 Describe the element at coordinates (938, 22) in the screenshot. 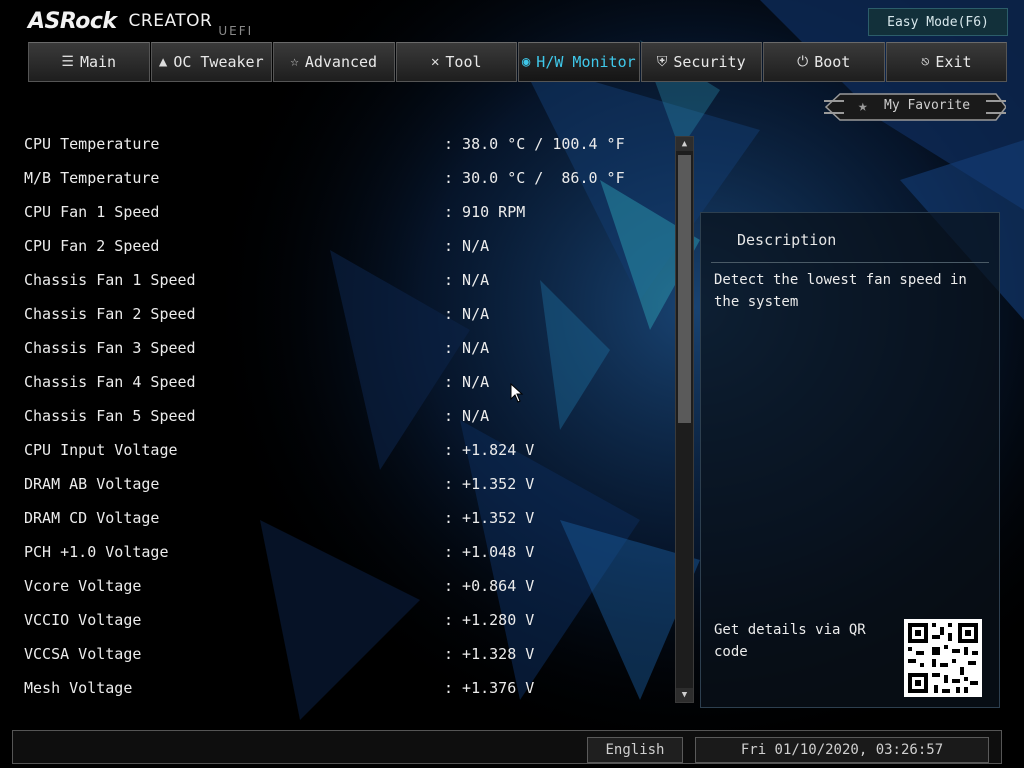

I see `easy-mode-button: Easy Mode(F6)` at that location.